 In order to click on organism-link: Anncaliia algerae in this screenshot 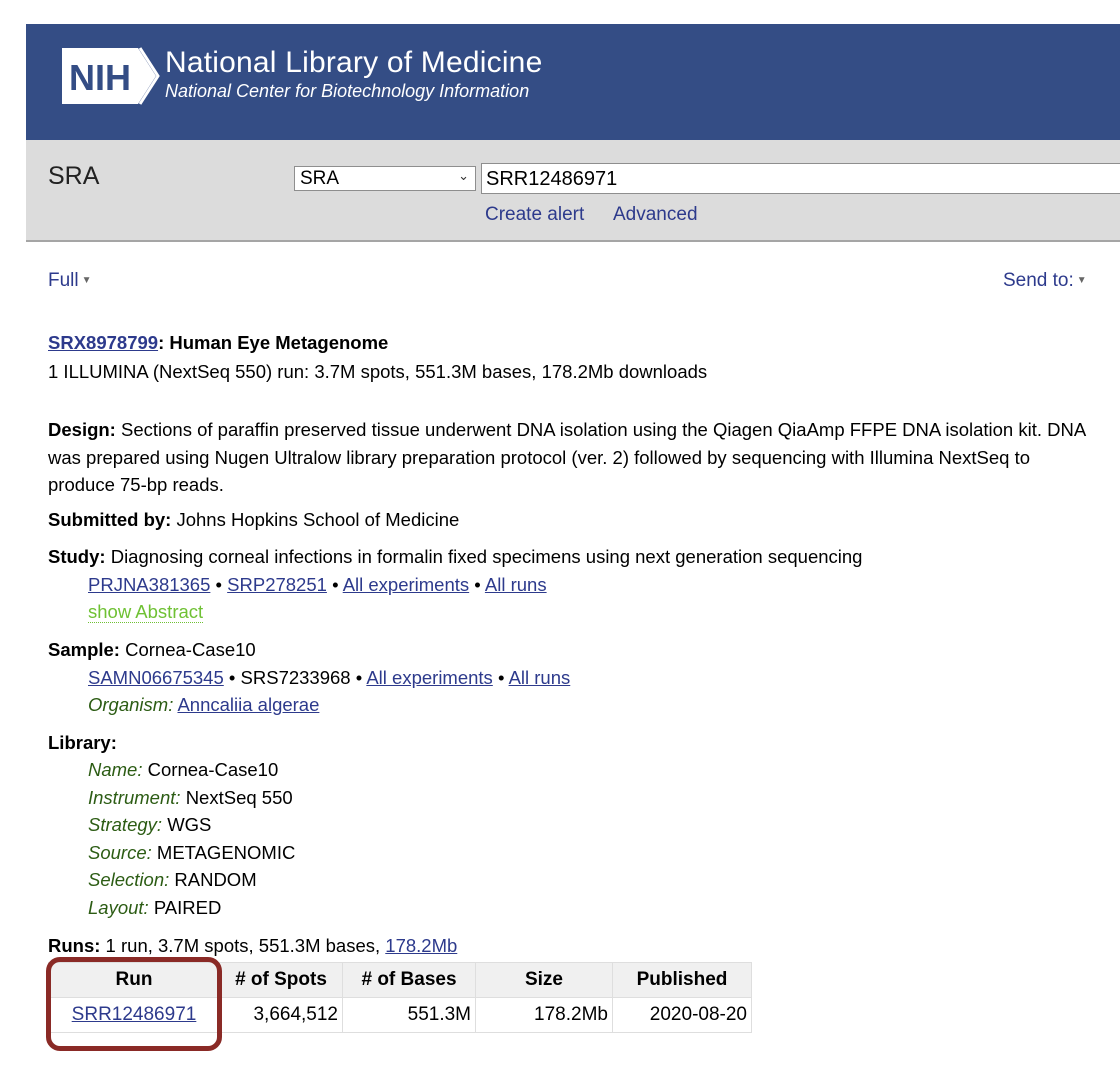, I will do `click(248, 704)`.